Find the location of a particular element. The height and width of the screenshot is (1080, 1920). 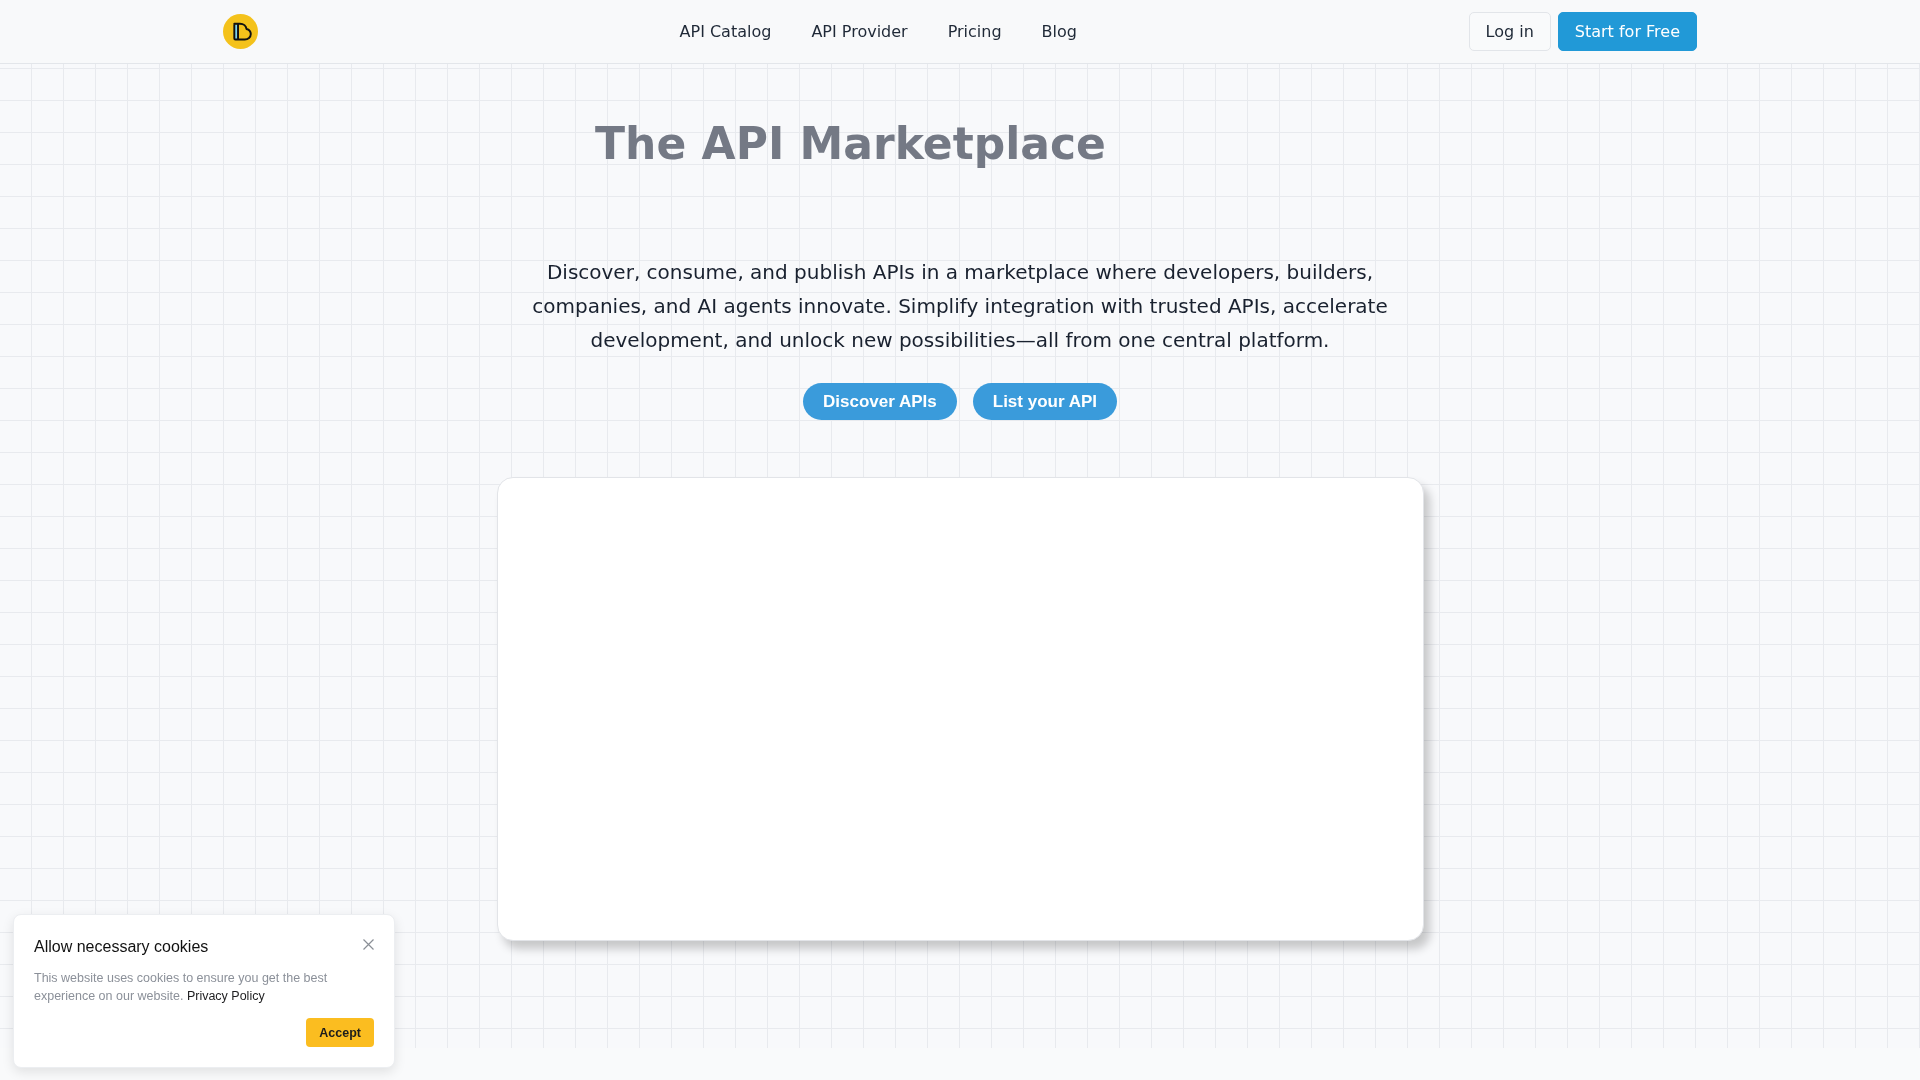

cookie-title: Allow necessary cookies is located at coordinates (121, 947).